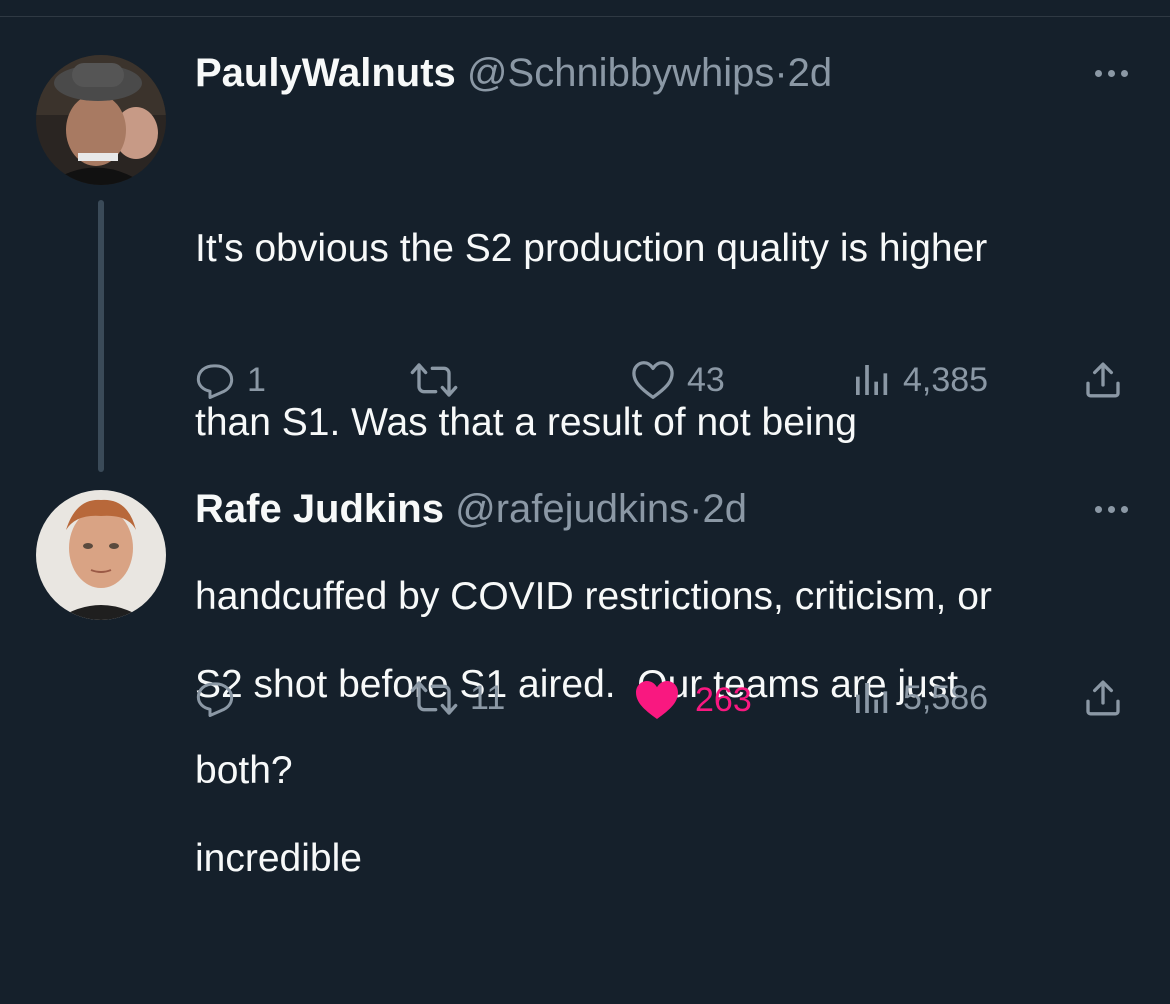  I want to click on like-button: 43, so click(678, 380).